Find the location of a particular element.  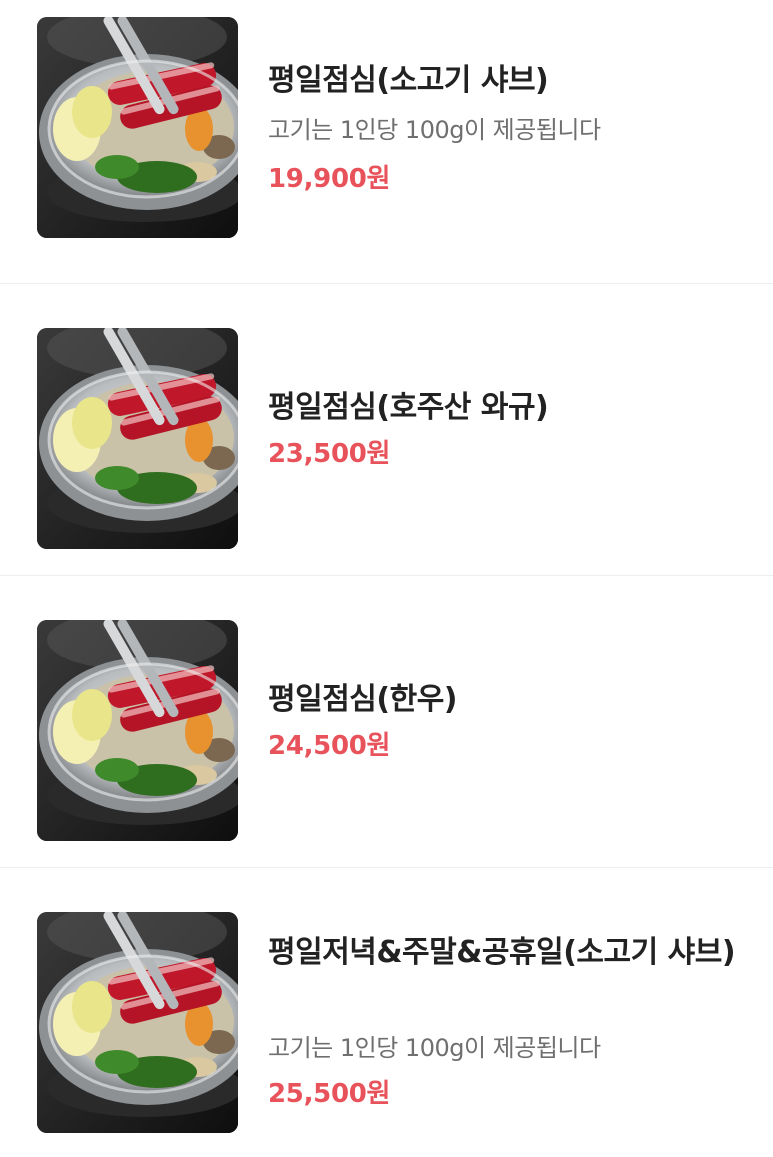

menu-item-price: 23,500원 is located at coordinates (329, 454).